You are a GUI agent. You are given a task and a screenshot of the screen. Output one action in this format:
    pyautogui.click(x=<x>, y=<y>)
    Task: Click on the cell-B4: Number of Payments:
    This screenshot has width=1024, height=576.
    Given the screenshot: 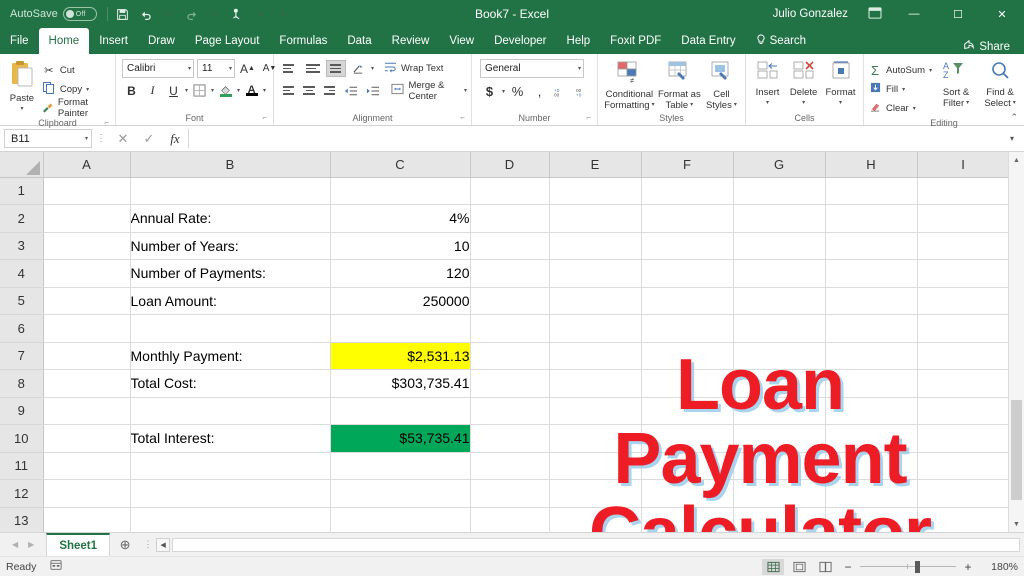 What is the action you would take?
    pyautogui.click(x=230, y=273)
    